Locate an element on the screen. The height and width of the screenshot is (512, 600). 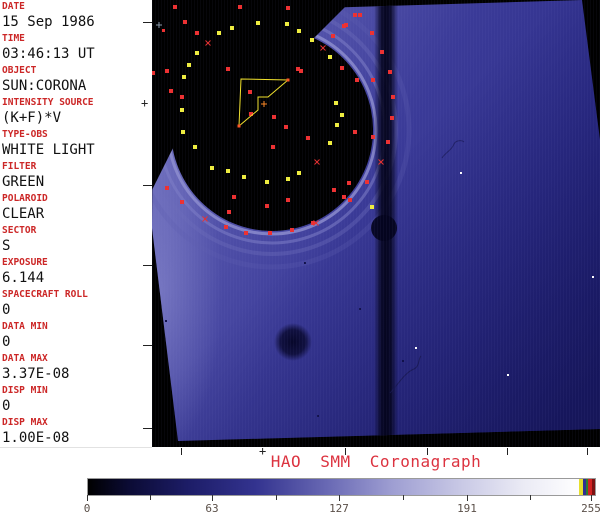
field-label: TYPE-OBS is located at coordinates (25, 134).